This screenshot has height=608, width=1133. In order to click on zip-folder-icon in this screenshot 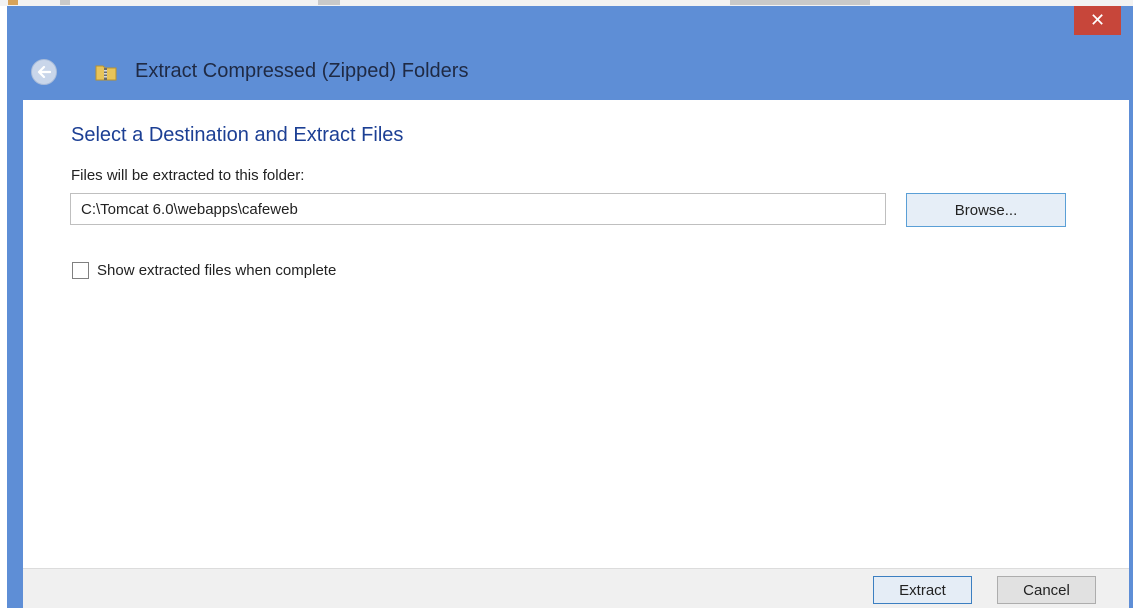, I will do `click(106, 73)`.